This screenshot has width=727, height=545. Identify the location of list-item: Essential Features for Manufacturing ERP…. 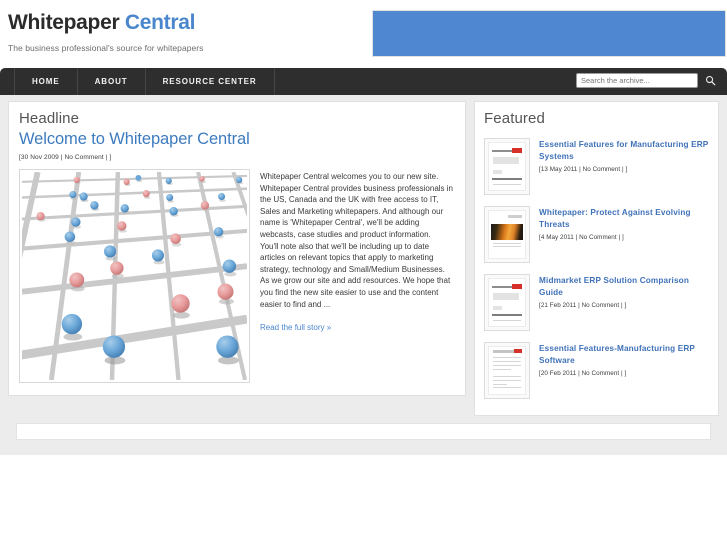
(596, 167).